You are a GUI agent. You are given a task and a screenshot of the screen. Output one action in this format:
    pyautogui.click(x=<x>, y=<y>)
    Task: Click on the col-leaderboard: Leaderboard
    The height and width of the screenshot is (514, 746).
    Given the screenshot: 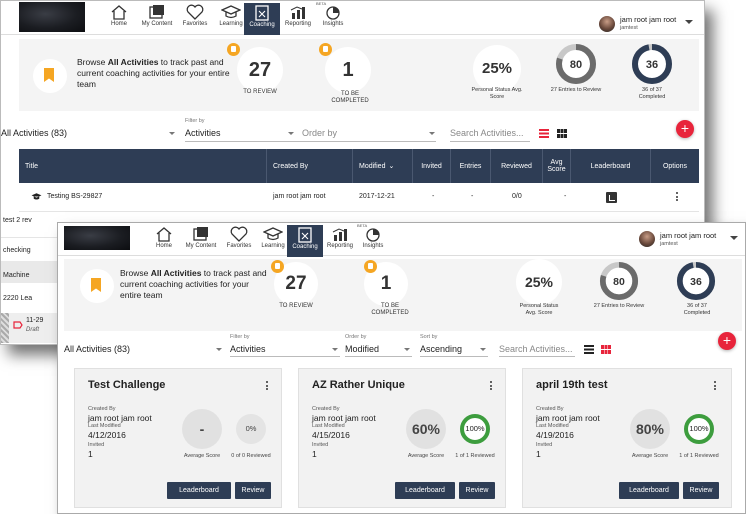 What is the action you would take?
    pyautogui.click(x=611, y=166)
    